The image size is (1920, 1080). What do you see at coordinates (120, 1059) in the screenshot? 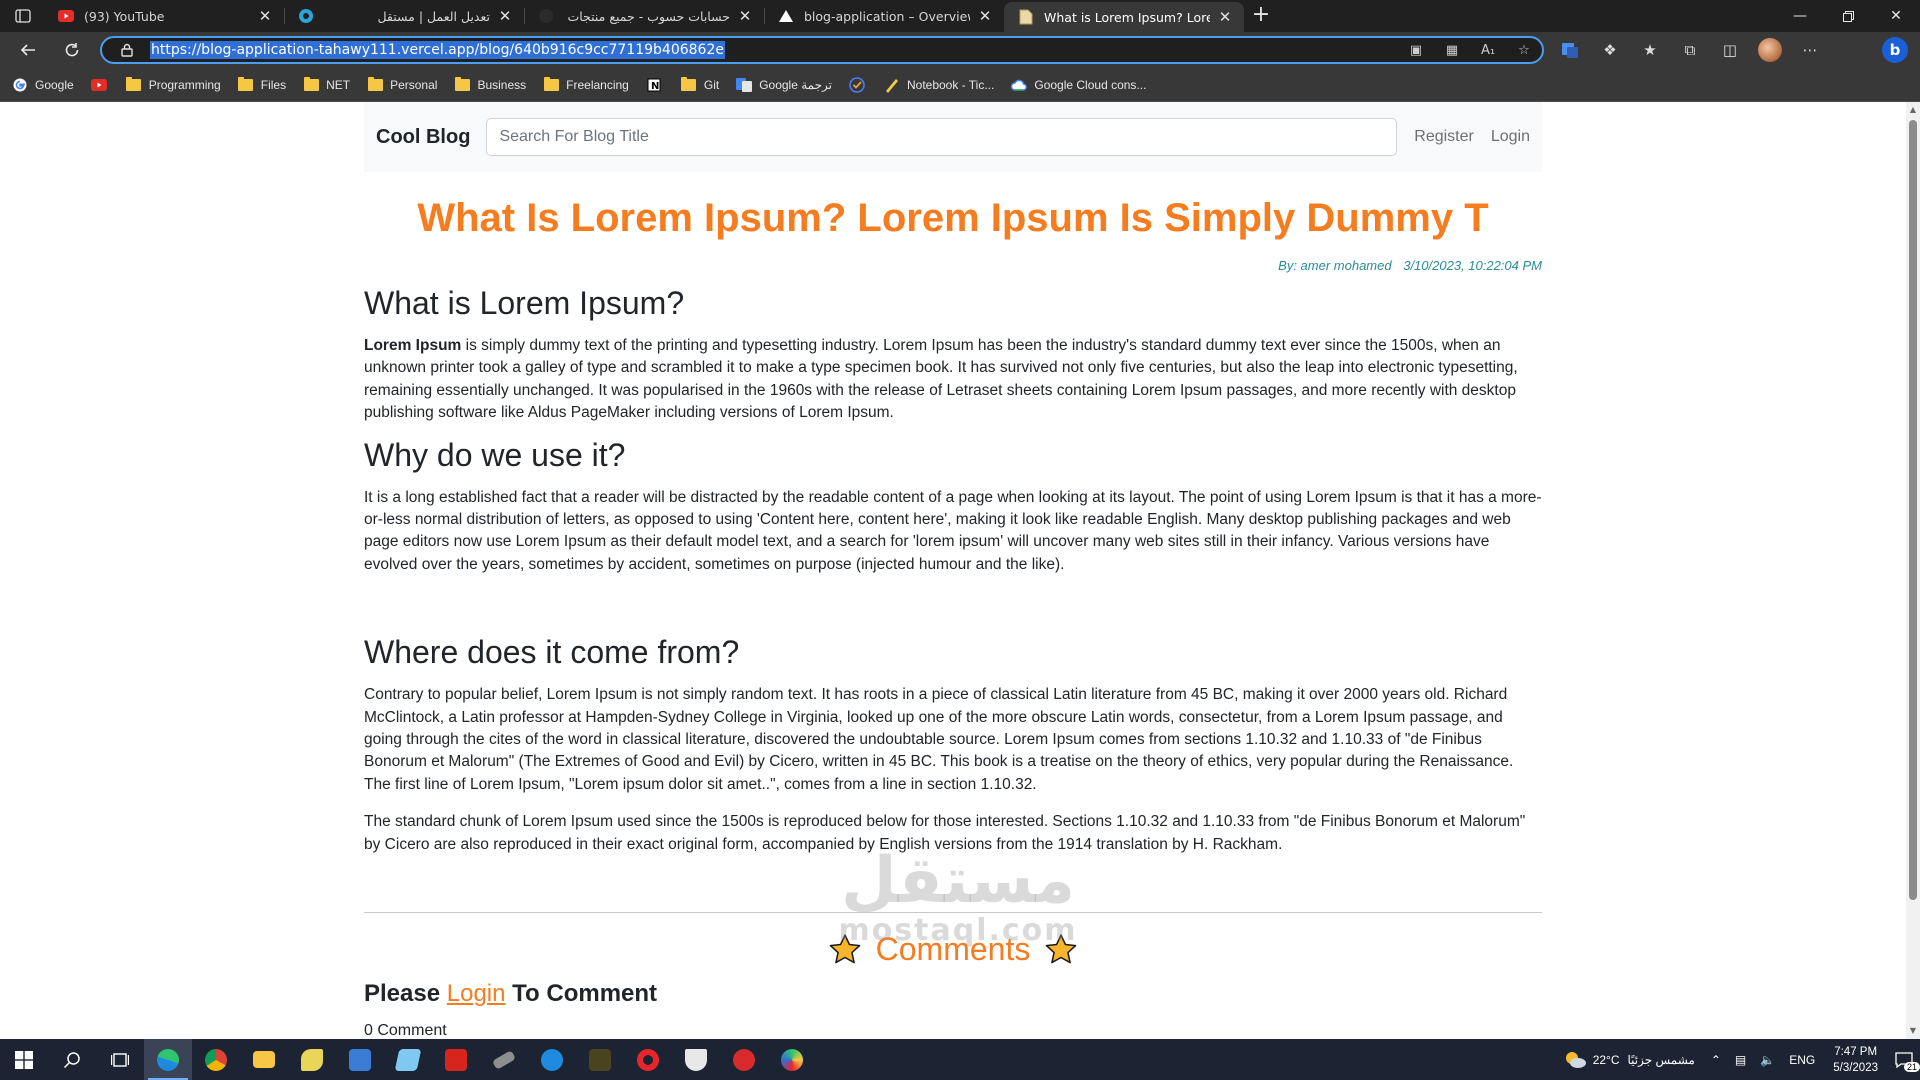
I see `task-view-button` at bounding box center [120, 1059].